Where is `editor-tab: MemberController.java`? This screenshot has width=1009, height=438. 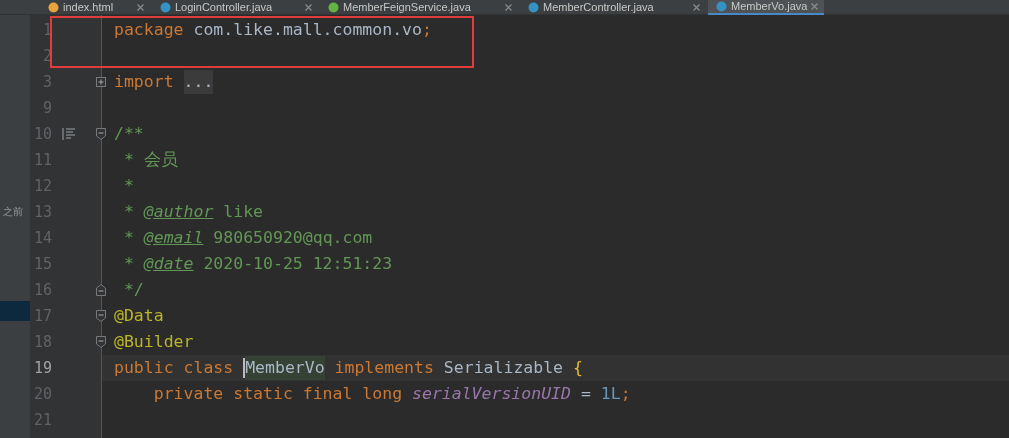
editor-tab: MemberController.java is located at coordinates (614, 7).